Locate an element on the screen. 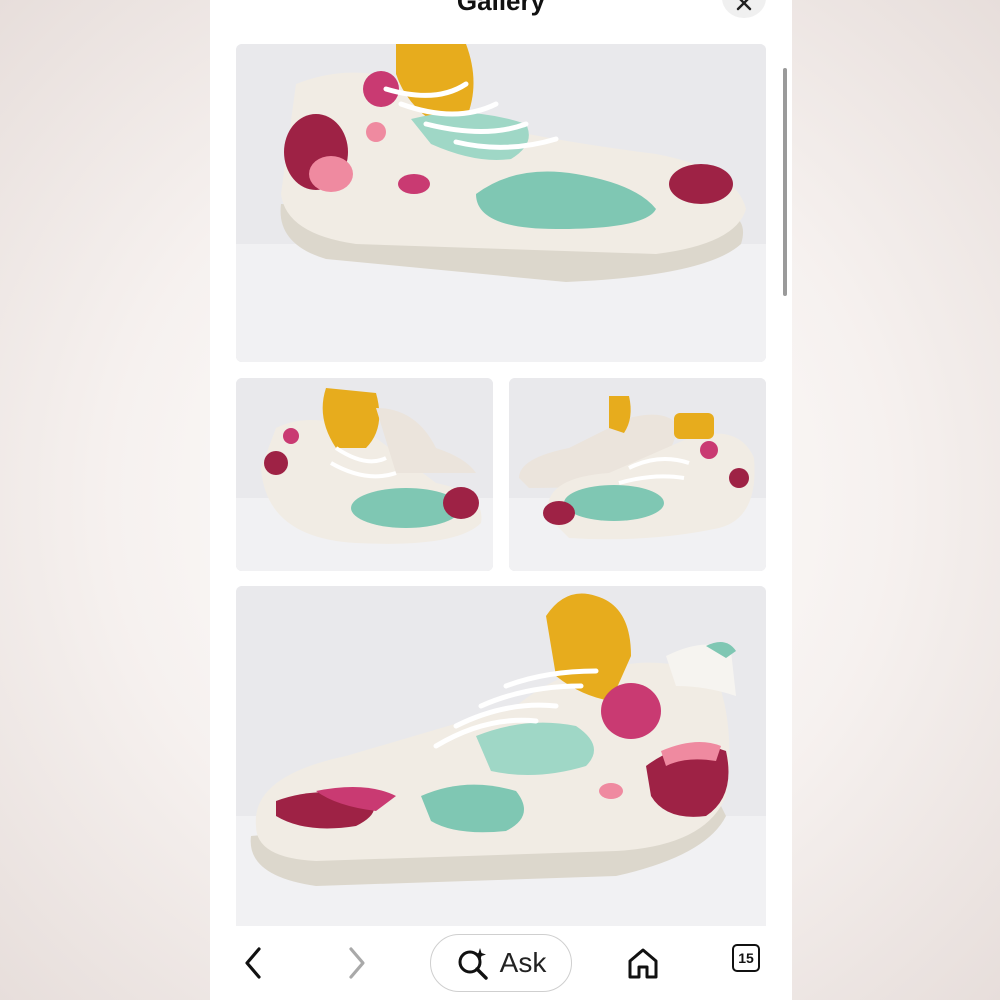  ask-button: Ask is located at coordinates (501, 963).